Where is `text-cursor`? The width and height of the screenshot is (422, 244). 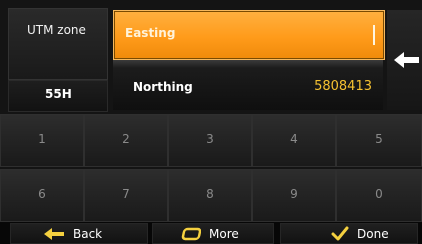
text-cursor is located at coordinates (374, 35).